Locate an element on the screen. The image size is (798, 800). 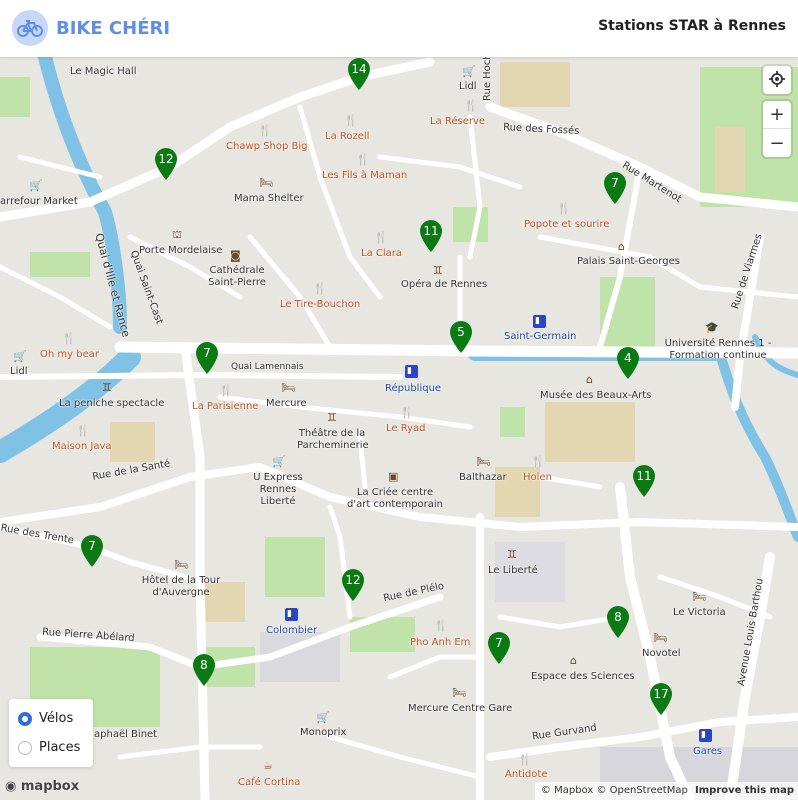
brand-name: BIKE CHÉRI is located at coordinates (113, 28).